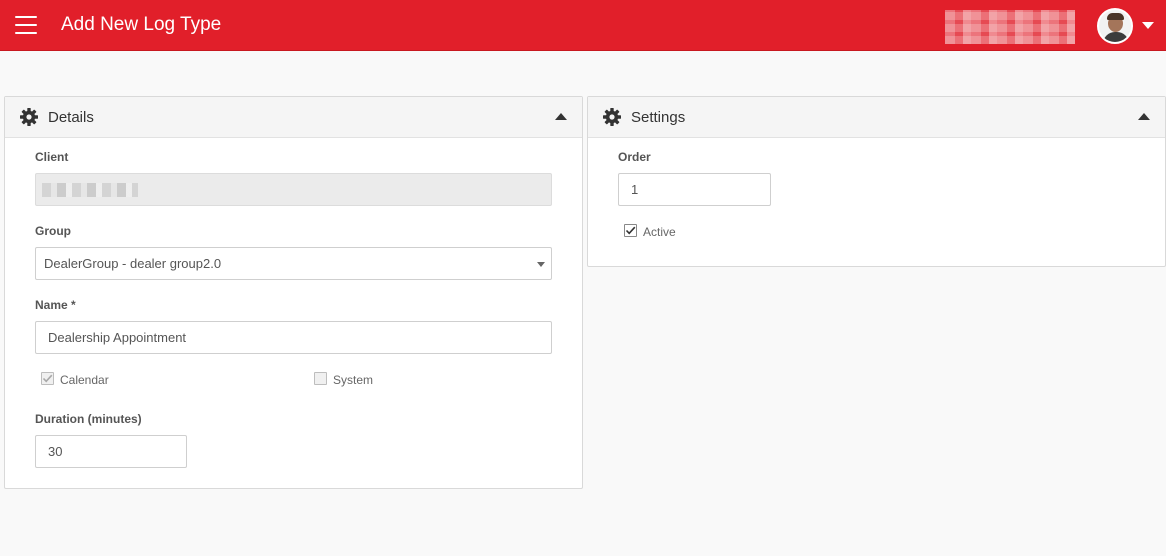 The image size is (1166, 556). I want to click on details-panel-title: Details, so click(71, 117).